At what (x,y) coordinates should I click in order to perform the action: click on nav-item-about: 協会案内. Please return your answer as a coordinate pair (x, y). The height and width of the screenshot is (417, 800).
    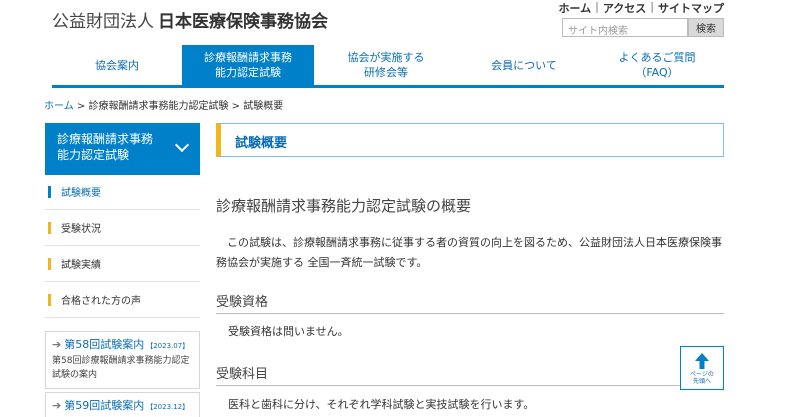
    Looking at the image, I should click on (117, 65).